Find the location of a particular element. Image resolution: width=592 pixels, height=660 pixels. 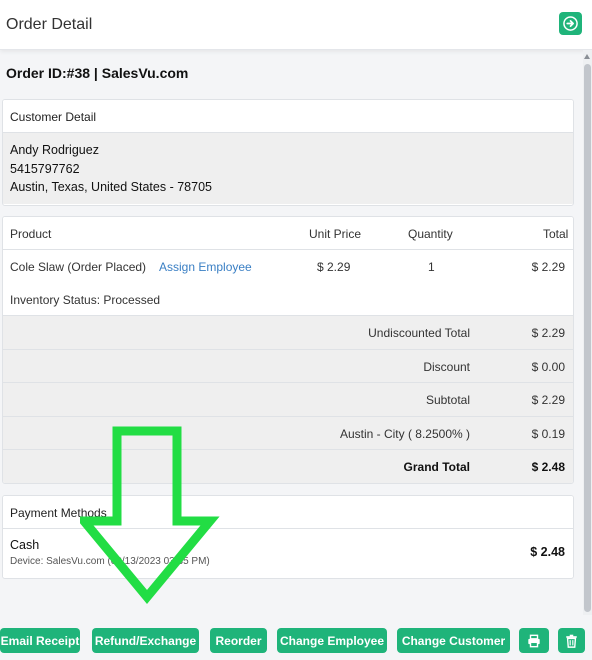

trash-icon is located at coordinates (571, 641).